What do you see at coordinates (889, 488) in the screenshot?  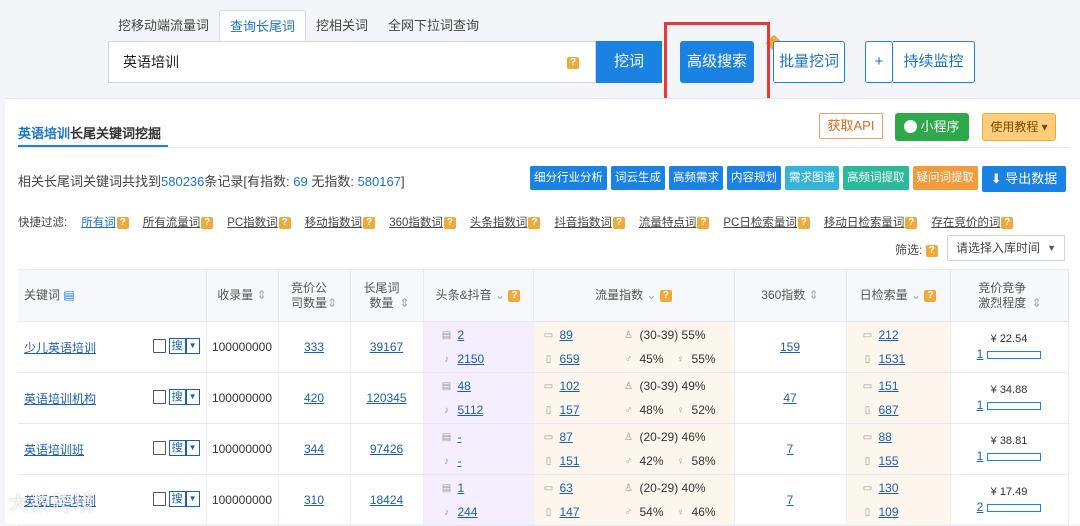 I see `daily-pc-link: 130` at bounding box center [889, 488].